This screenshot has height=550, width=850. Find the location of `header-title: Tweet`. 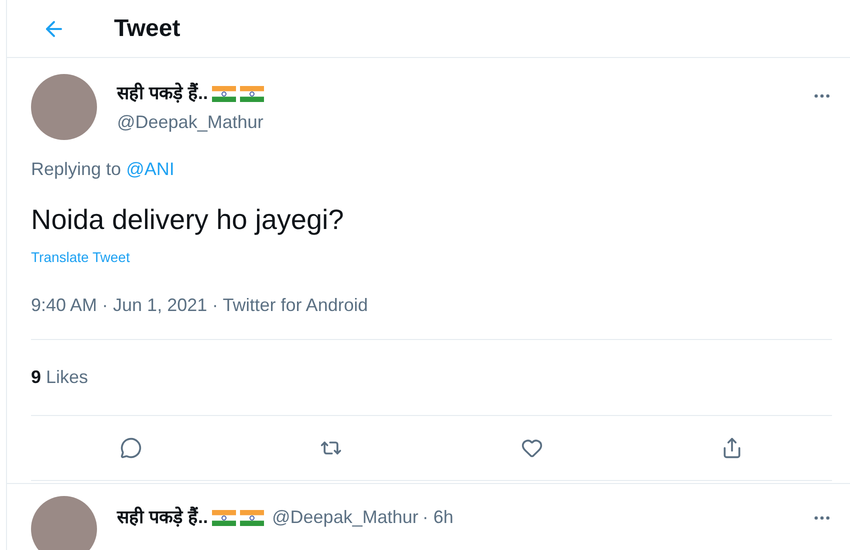

header-title: Tweet is located at coordinates (147, 29).